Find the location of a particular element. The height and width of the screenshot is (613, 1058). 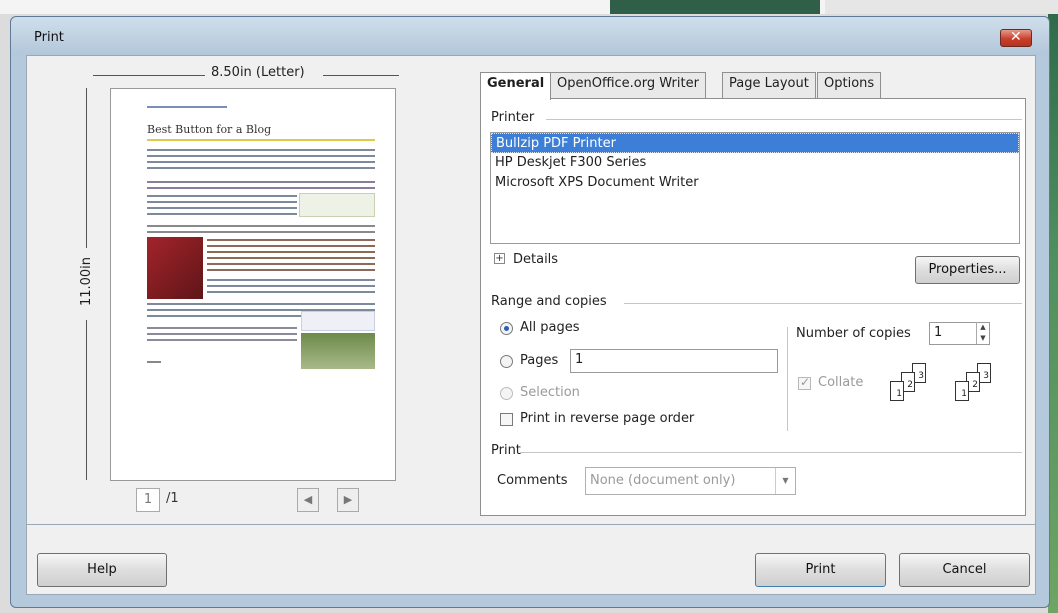

selection-label: Selection is located at coordinates (550, 392).